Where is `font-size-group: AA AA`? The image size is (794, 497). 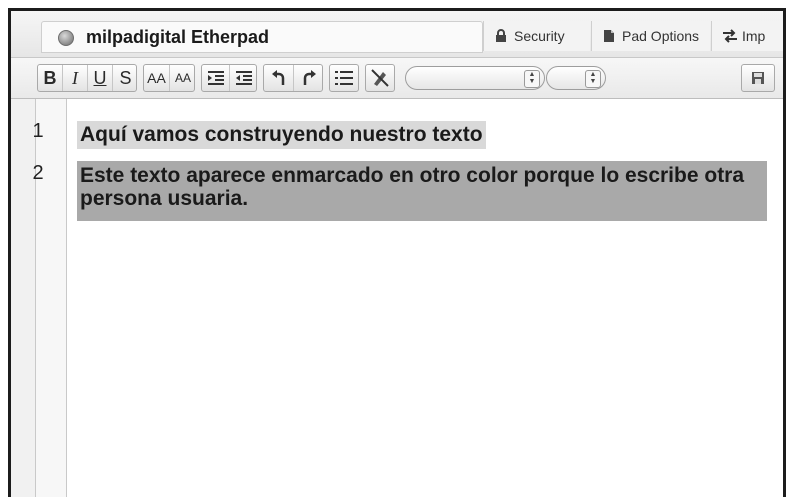 font-size-group: AA AA is located at coordinates (169, 78).